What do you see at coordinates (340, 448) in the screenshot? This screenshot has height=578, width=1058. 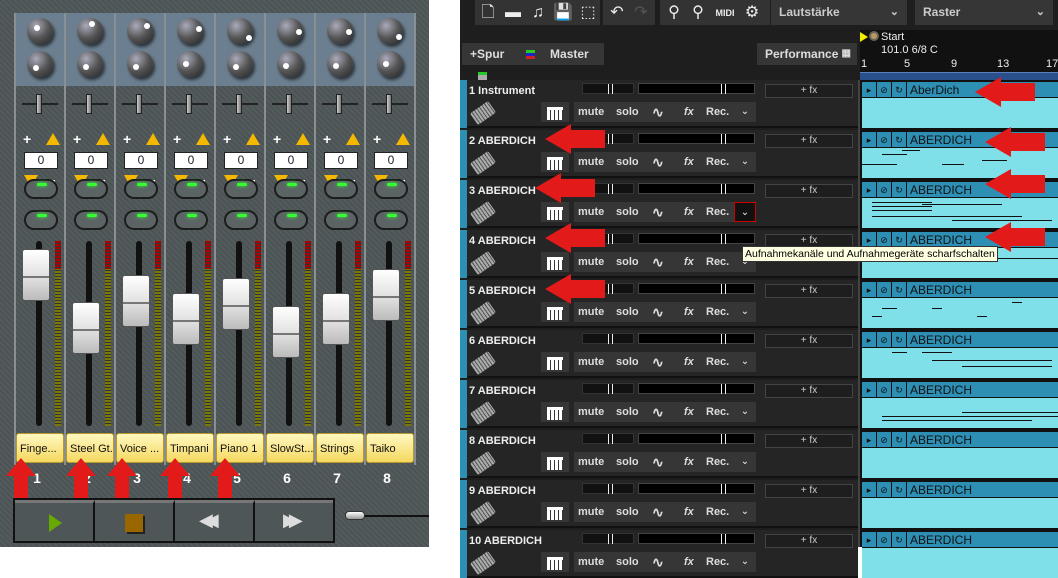 I see `instrument-name-button: Strings` at bounding box center [340, 448].